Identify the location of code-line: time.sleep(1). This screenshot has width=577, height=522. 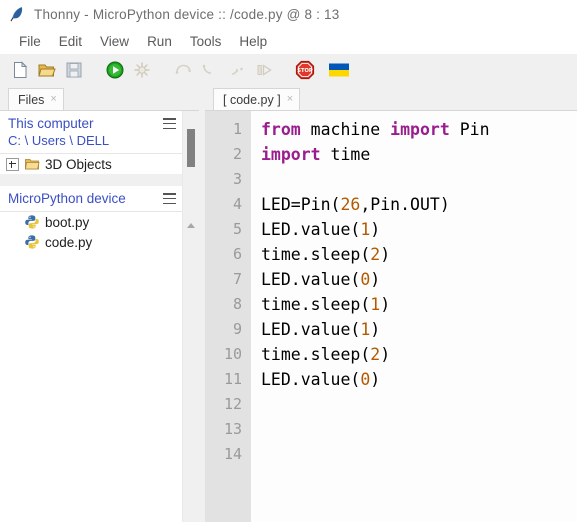
(419, 304).